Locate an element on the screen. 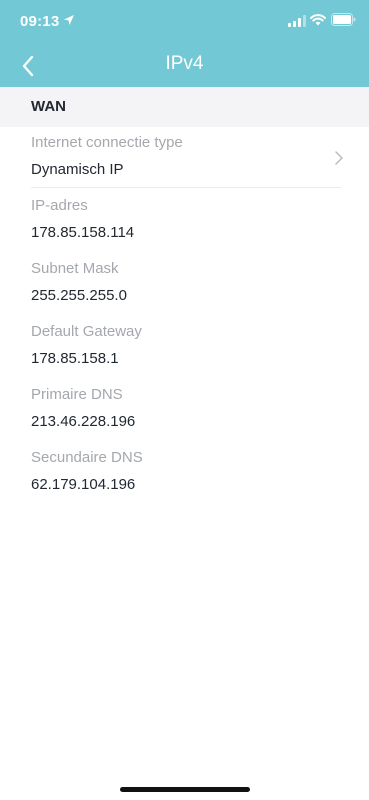 The width and height of the screenshot is (369, 800). field-label: Default Gateway is located at coordinates (86, 331).